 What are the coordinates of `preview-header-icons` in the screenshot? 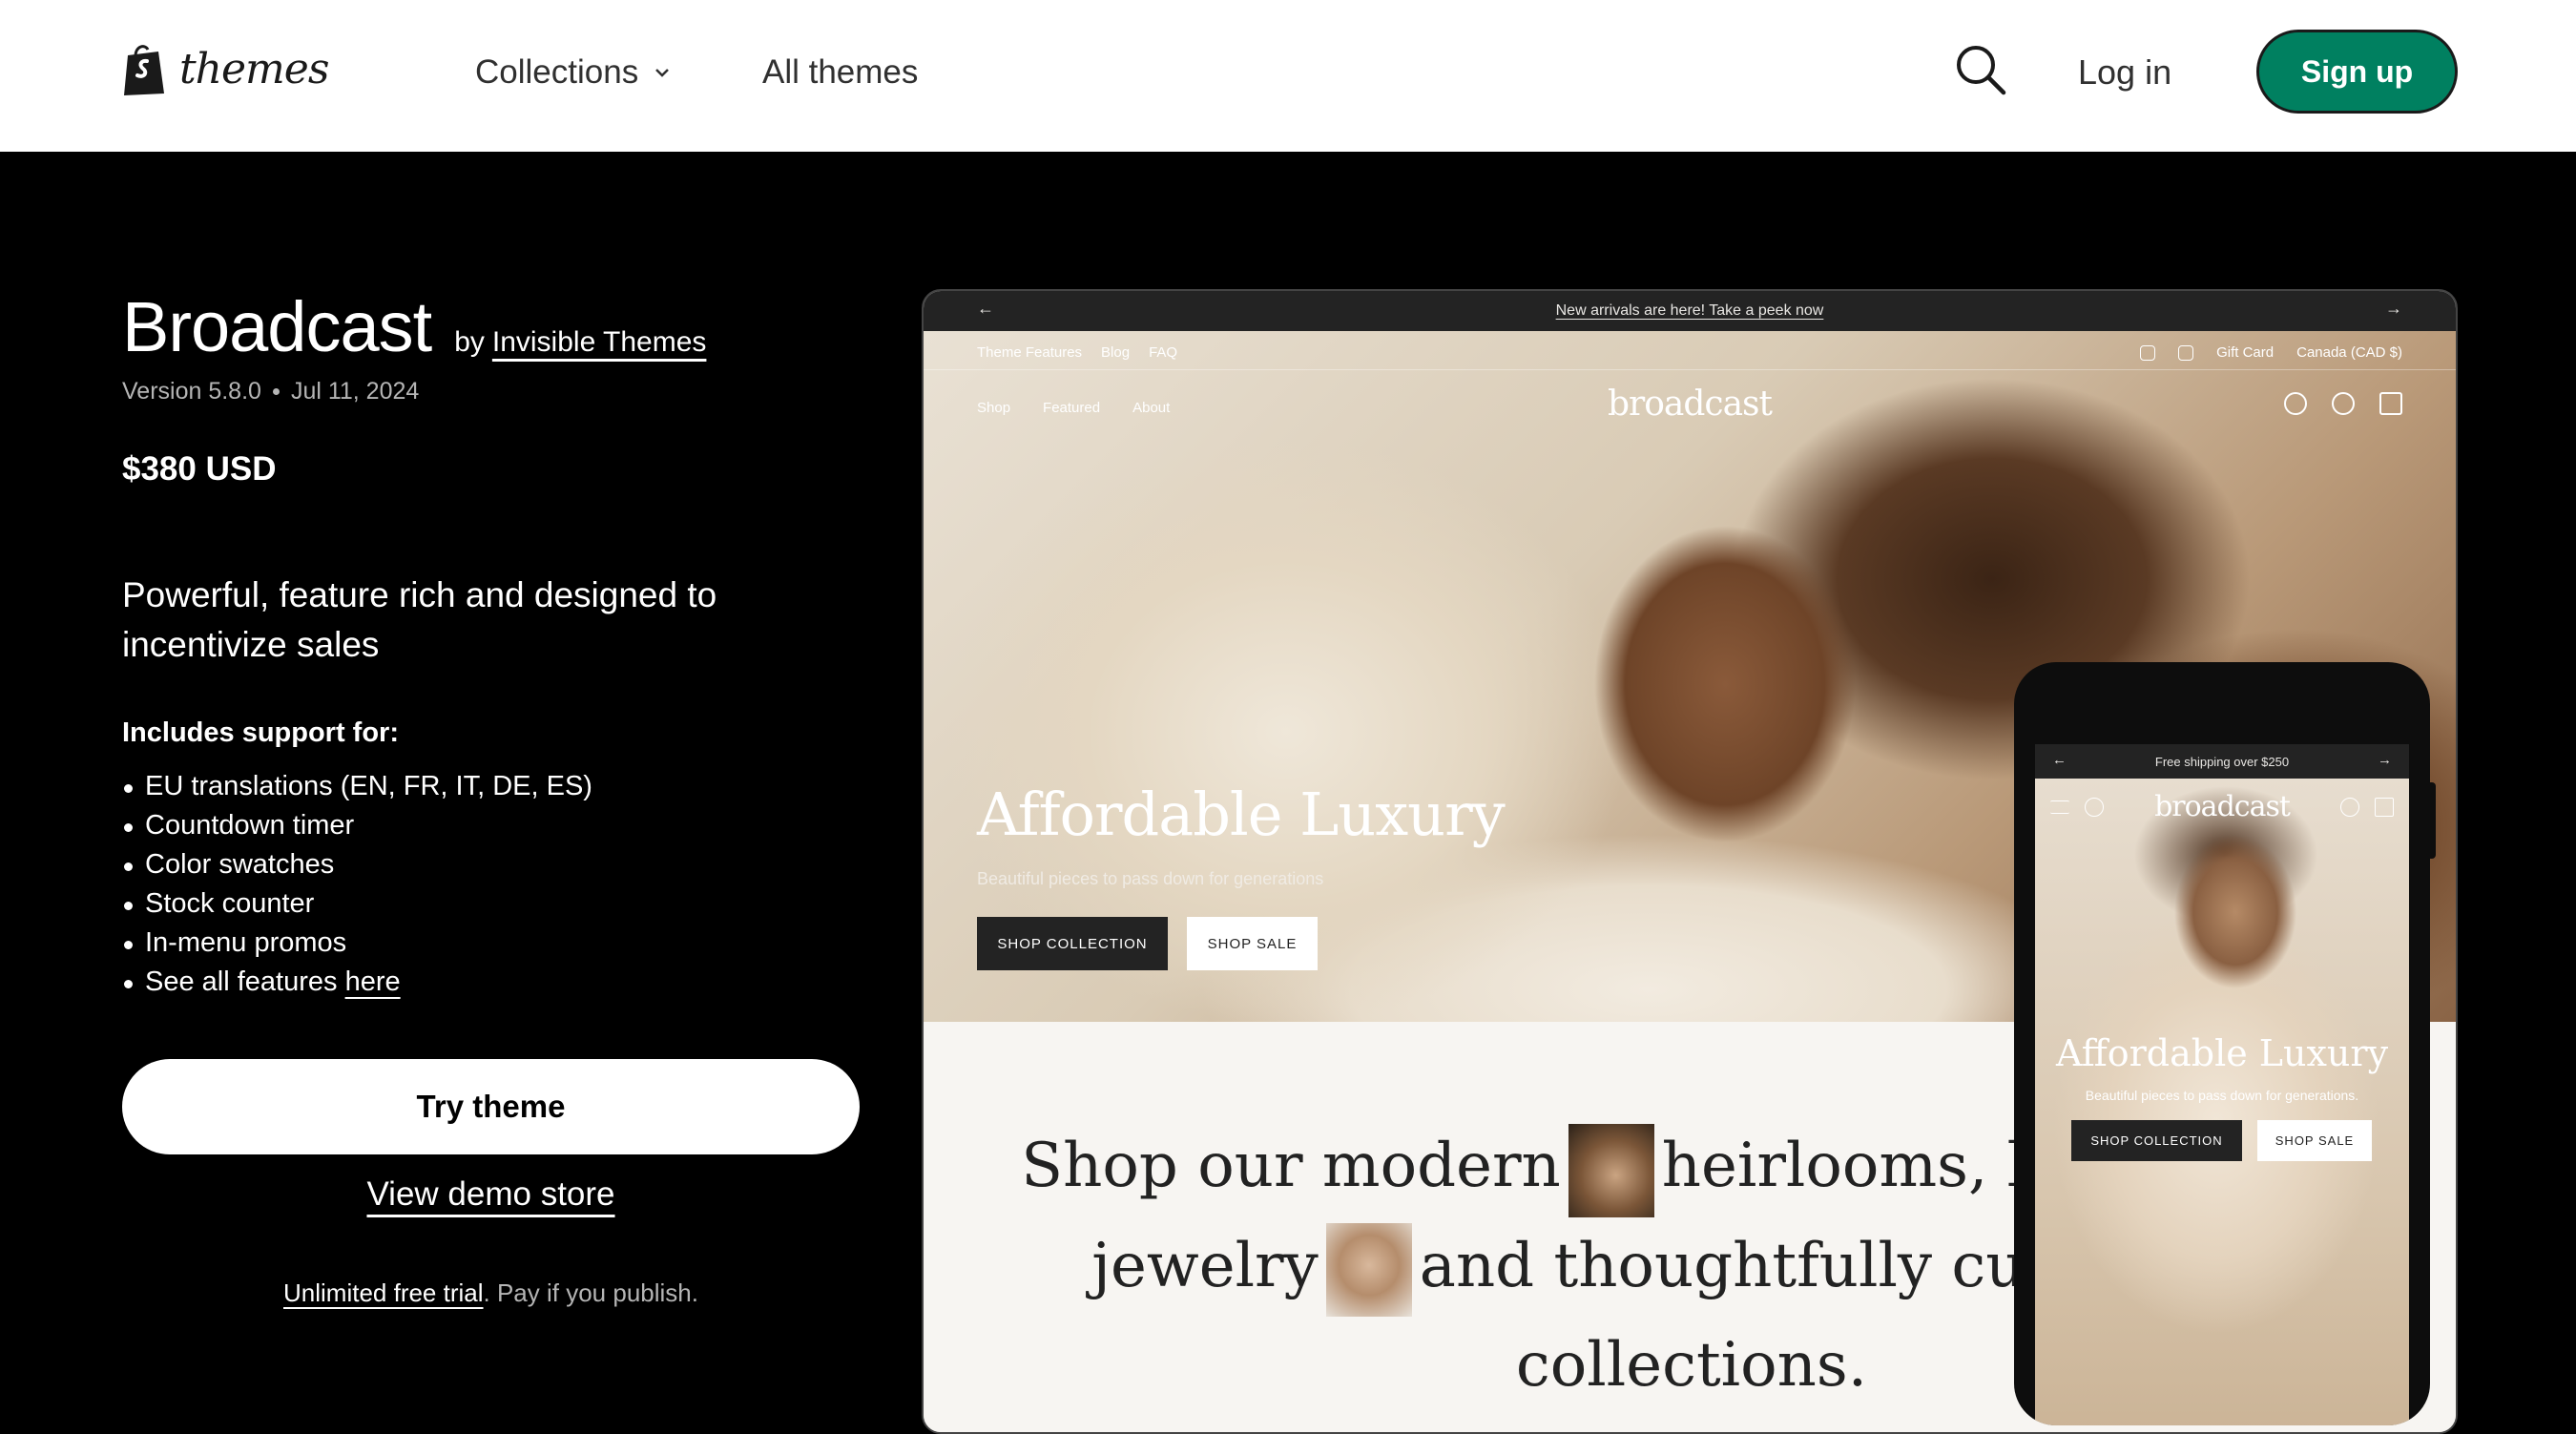 It's located at (2343, 403).